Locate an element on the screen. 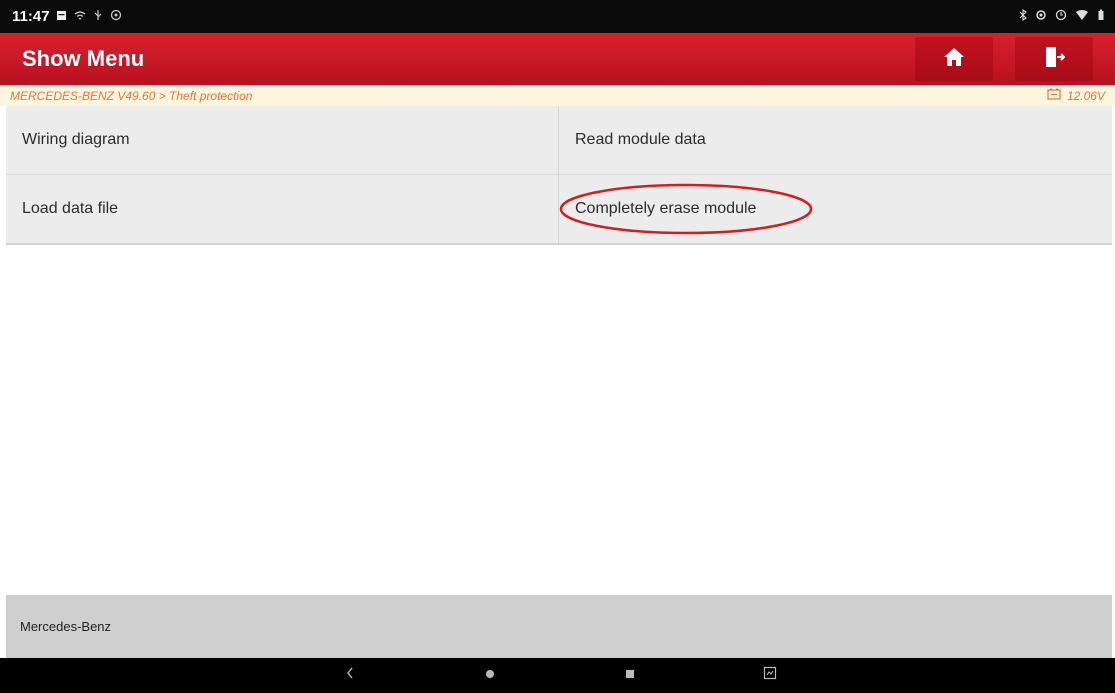  location-icon is located at coordinates (1041, 16).